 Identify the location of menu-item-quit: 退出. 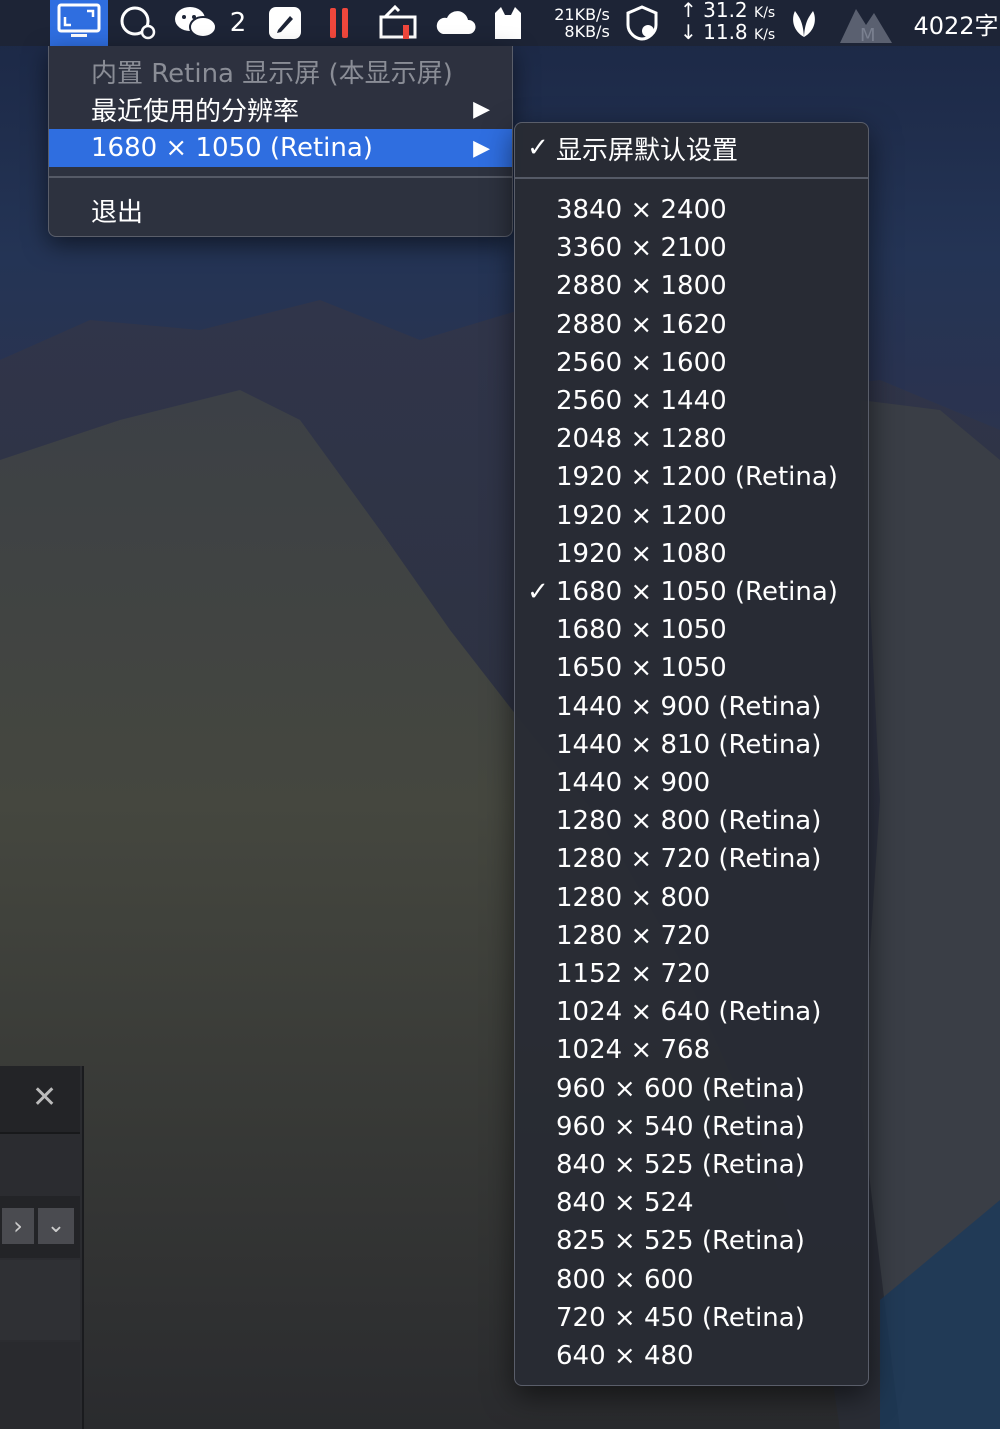
(280, 210).